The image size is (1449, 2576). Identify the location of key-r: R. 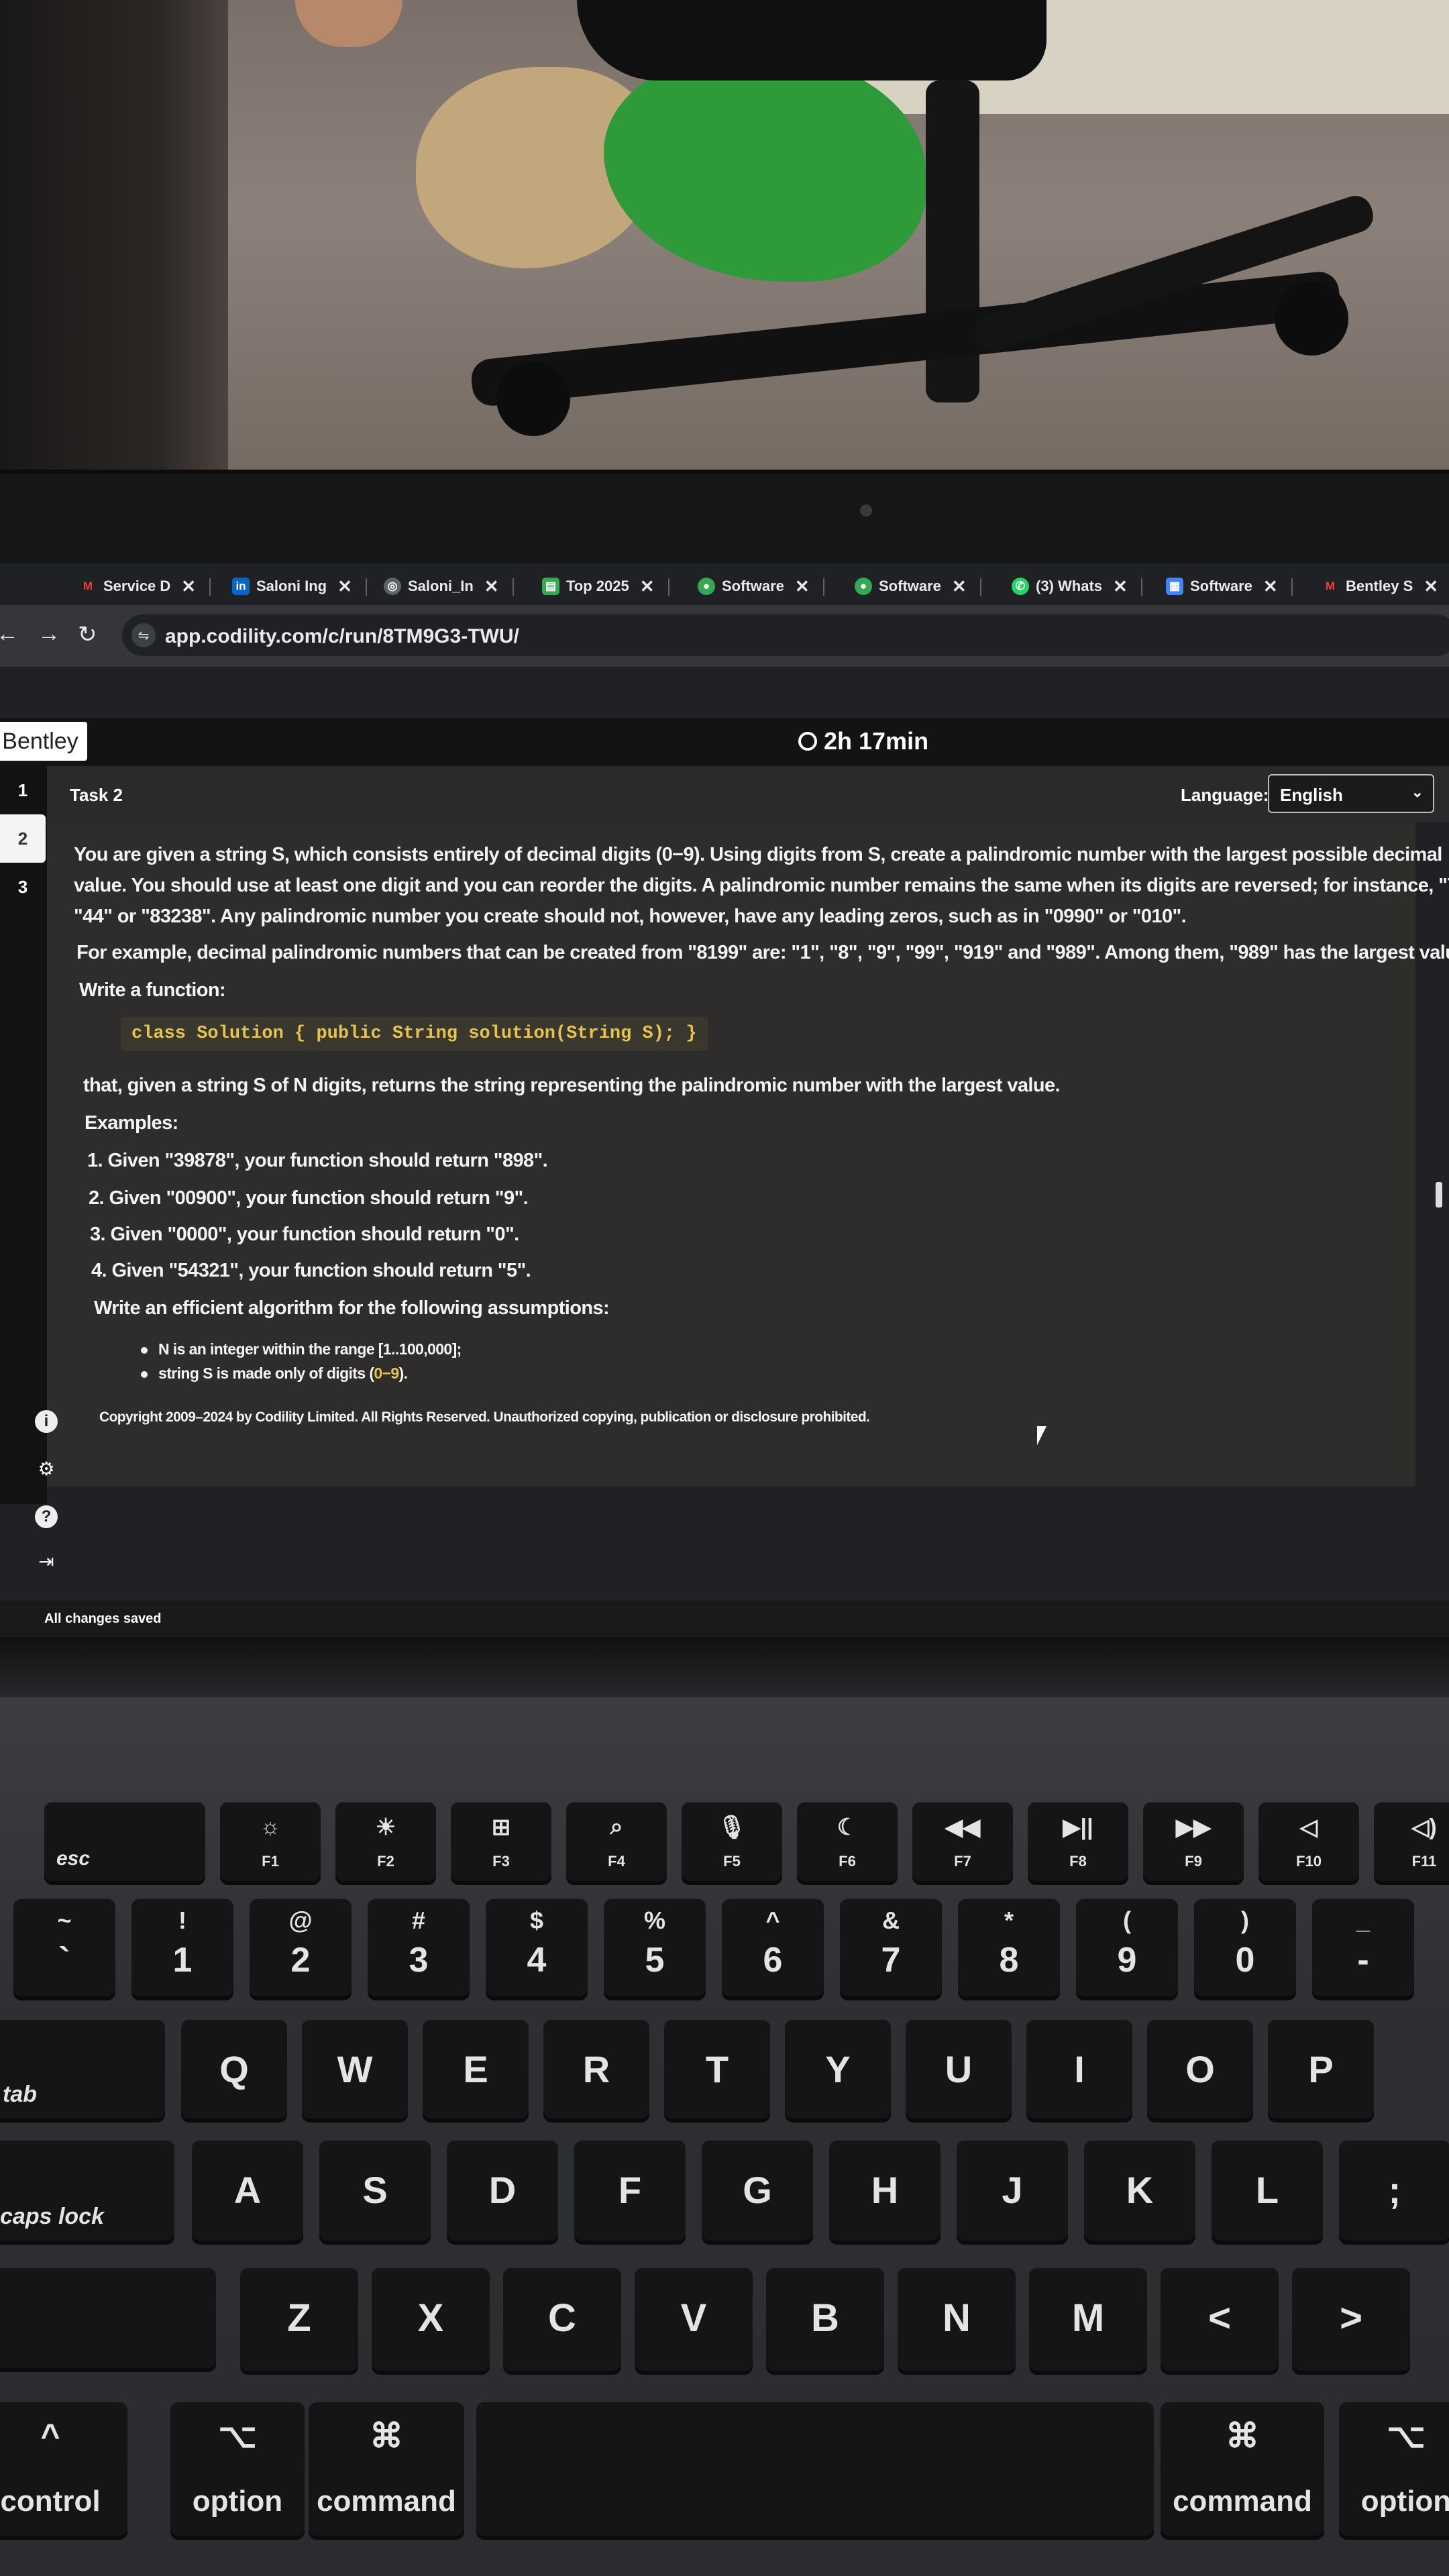
(596, 2068).